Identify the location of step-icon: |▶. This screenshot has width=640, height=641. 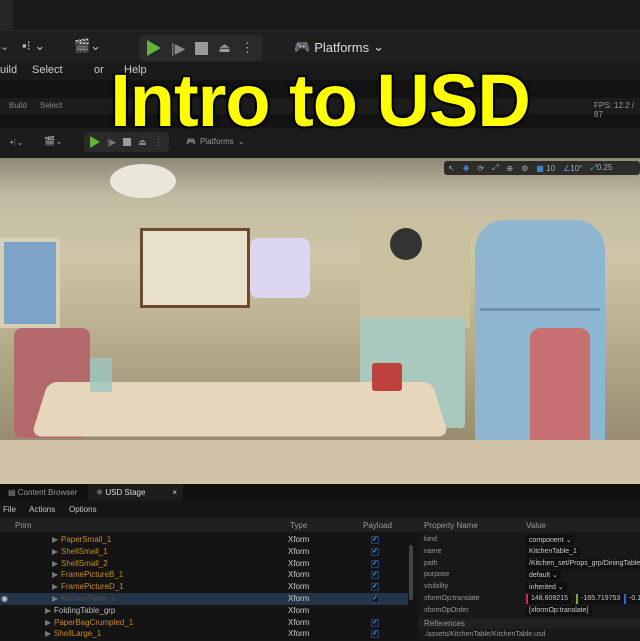
(178, 48).